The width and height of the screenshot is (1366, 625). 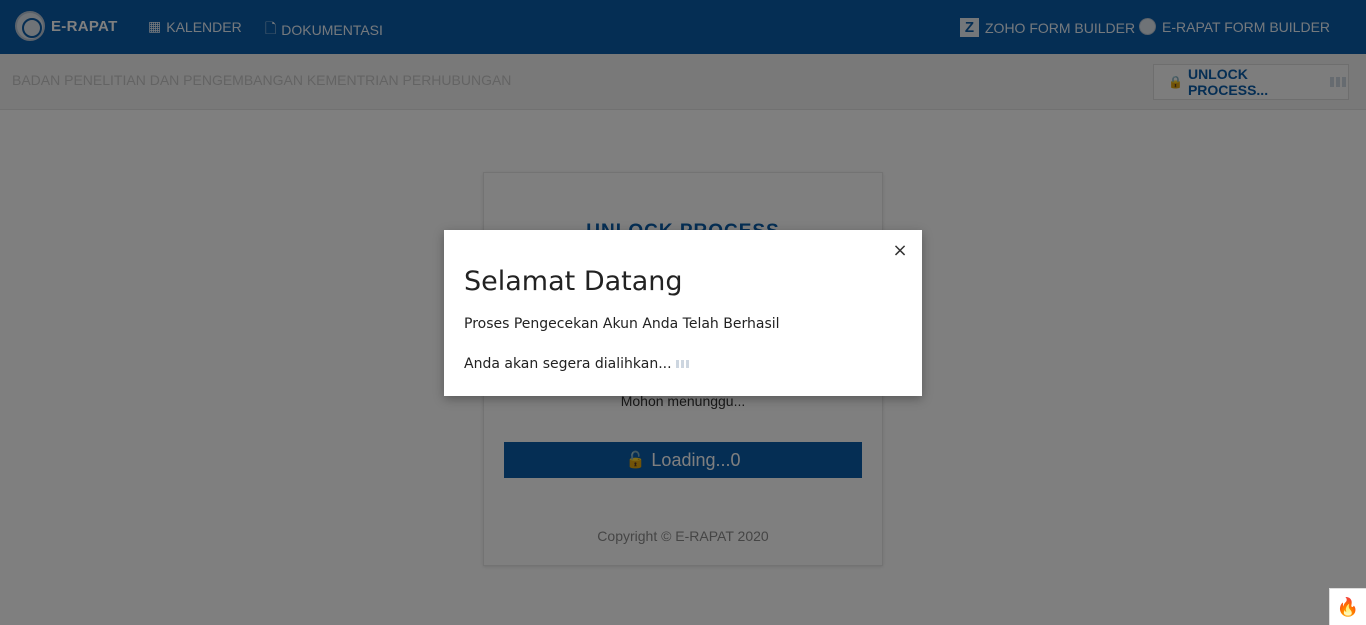 I want to click on flame-icon: 🔥, so click(x=1347, y=606).